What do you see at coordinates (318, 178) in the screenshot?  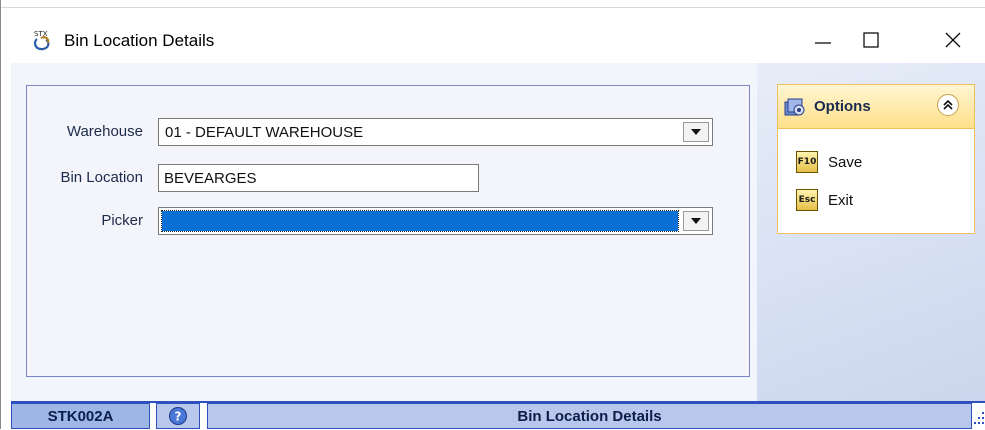 I see `bin-location-input: BEVEARGES` at bounding box center [318, 178].